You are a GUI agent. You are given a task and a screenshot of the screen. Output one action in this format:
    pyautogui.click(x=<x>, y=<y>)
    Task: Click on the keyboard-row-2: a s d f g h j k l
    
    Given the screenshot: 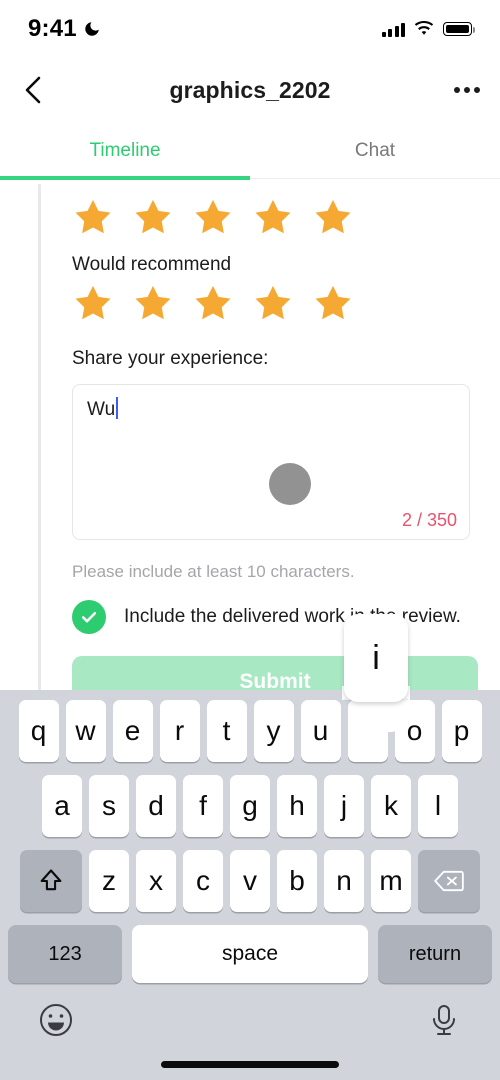 What is the action you would take?
    pyautogui.click(x=250, y=806)
    